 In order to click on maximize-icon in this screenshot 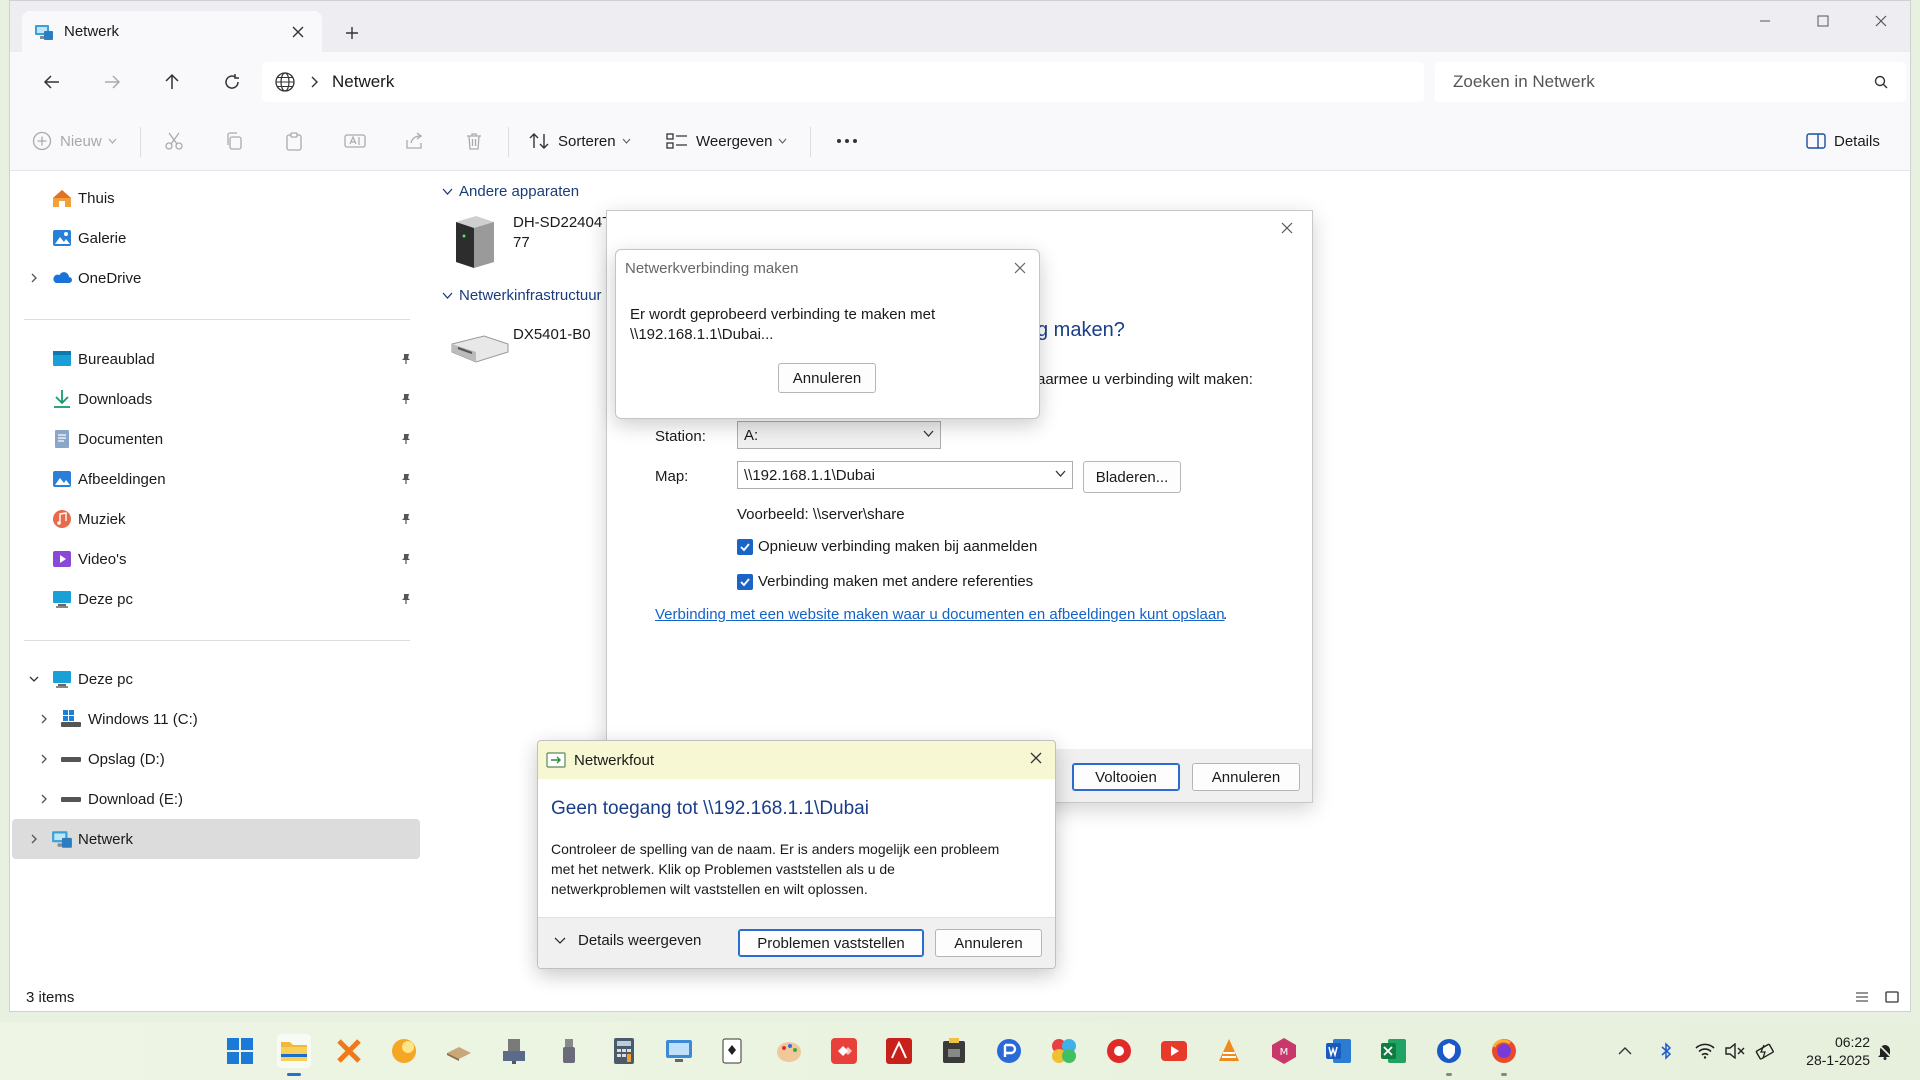, I will do `click(1823, 21)`.